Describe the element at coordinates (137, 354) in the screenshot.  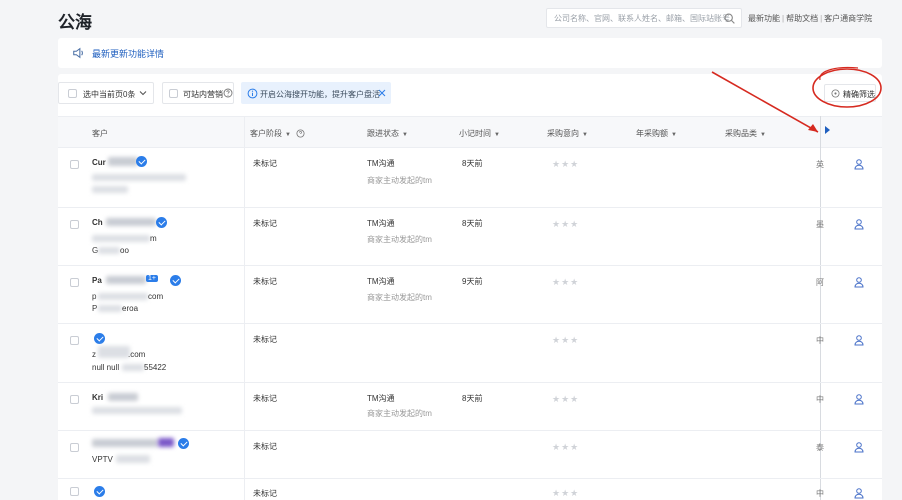
I see `contact-fragment: .com` at that location.